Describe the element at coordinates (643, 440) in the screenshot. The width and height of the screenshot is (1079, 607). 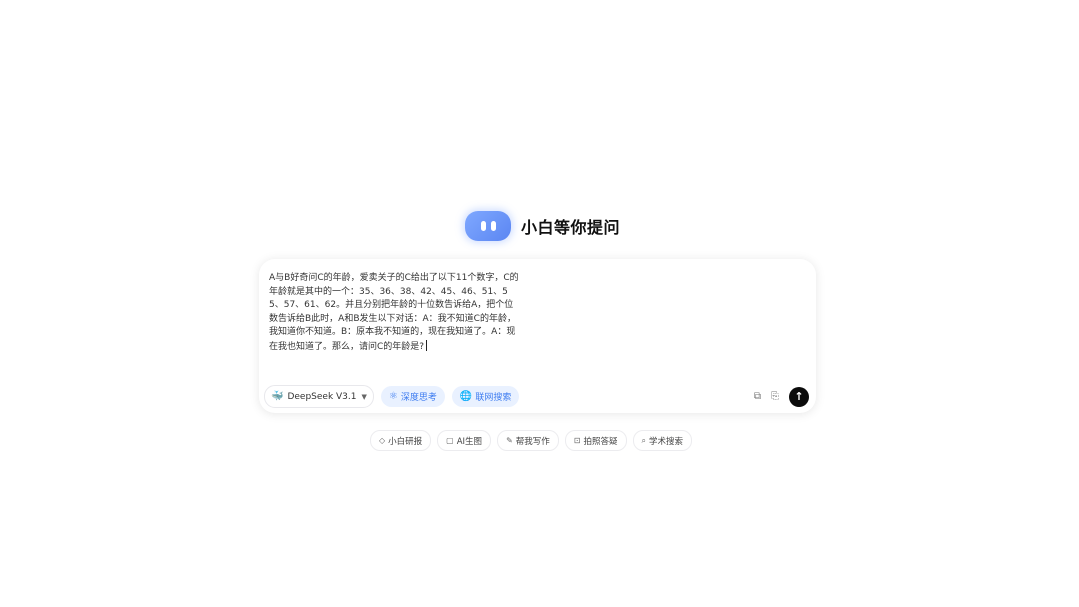
I see `book-search-icon: ⌕` at that location.